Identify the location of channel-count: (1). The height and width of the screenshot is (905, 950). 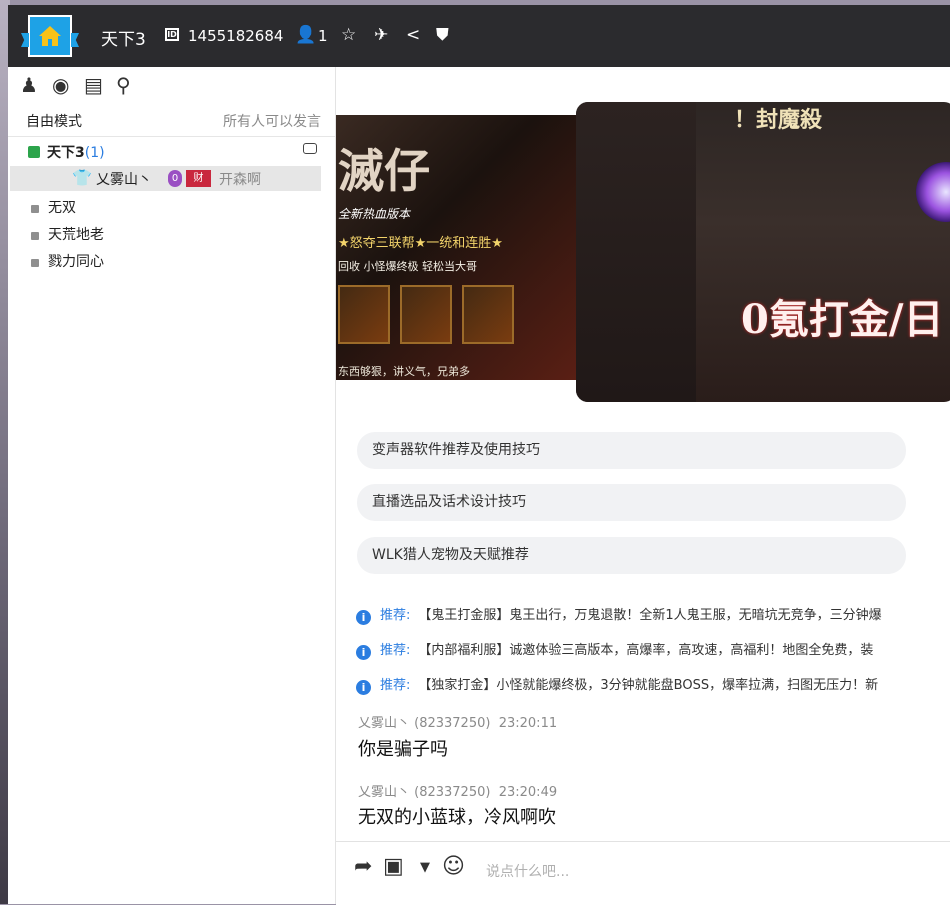
(94, 153).